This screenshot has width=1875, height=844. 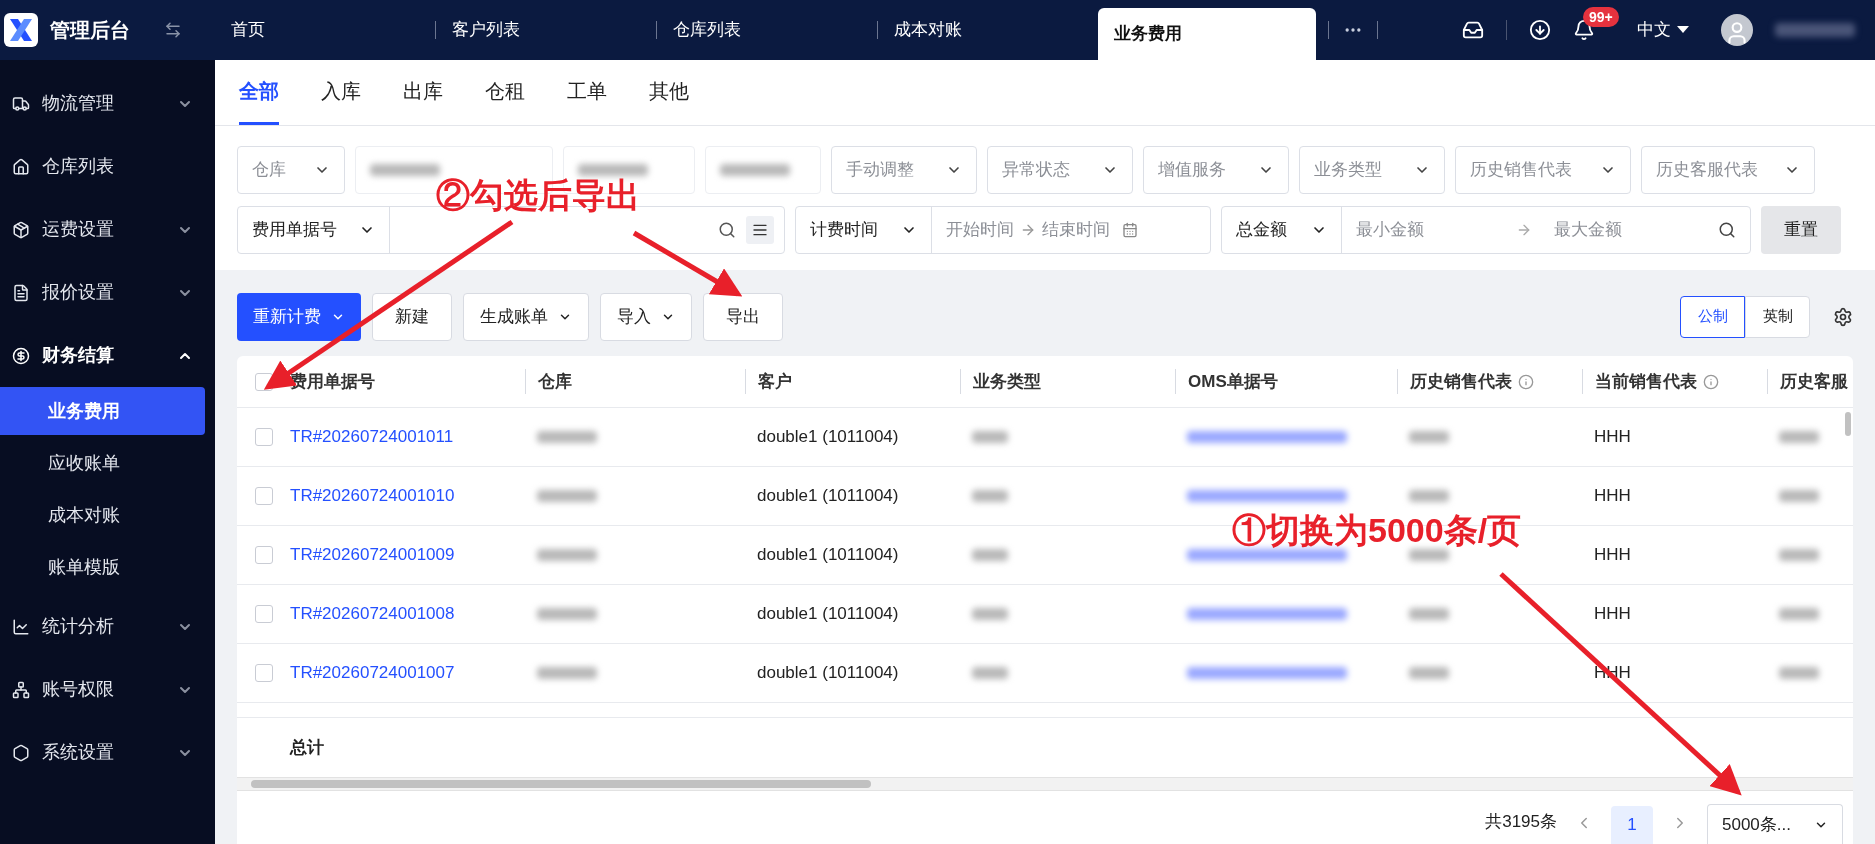 What do you see at coordinates (21, 229) in the screenshot?
I see `package-icon` at bounding box center [21, 229].